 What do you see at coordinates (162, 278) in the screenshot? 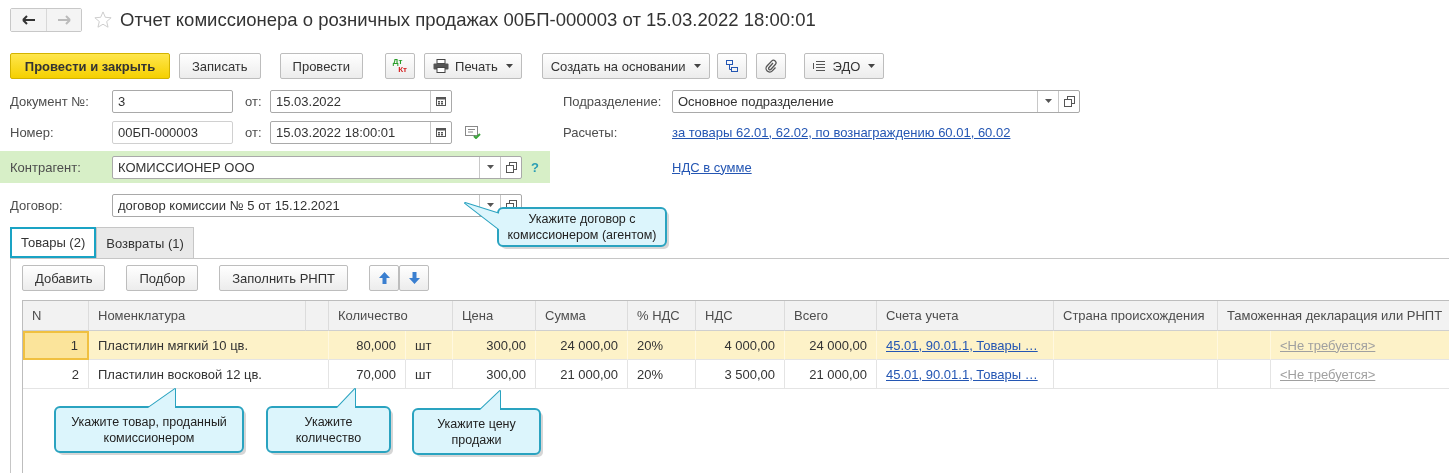
I see `table-toolbar-button: Подбор` at bounding box center [162, 278].